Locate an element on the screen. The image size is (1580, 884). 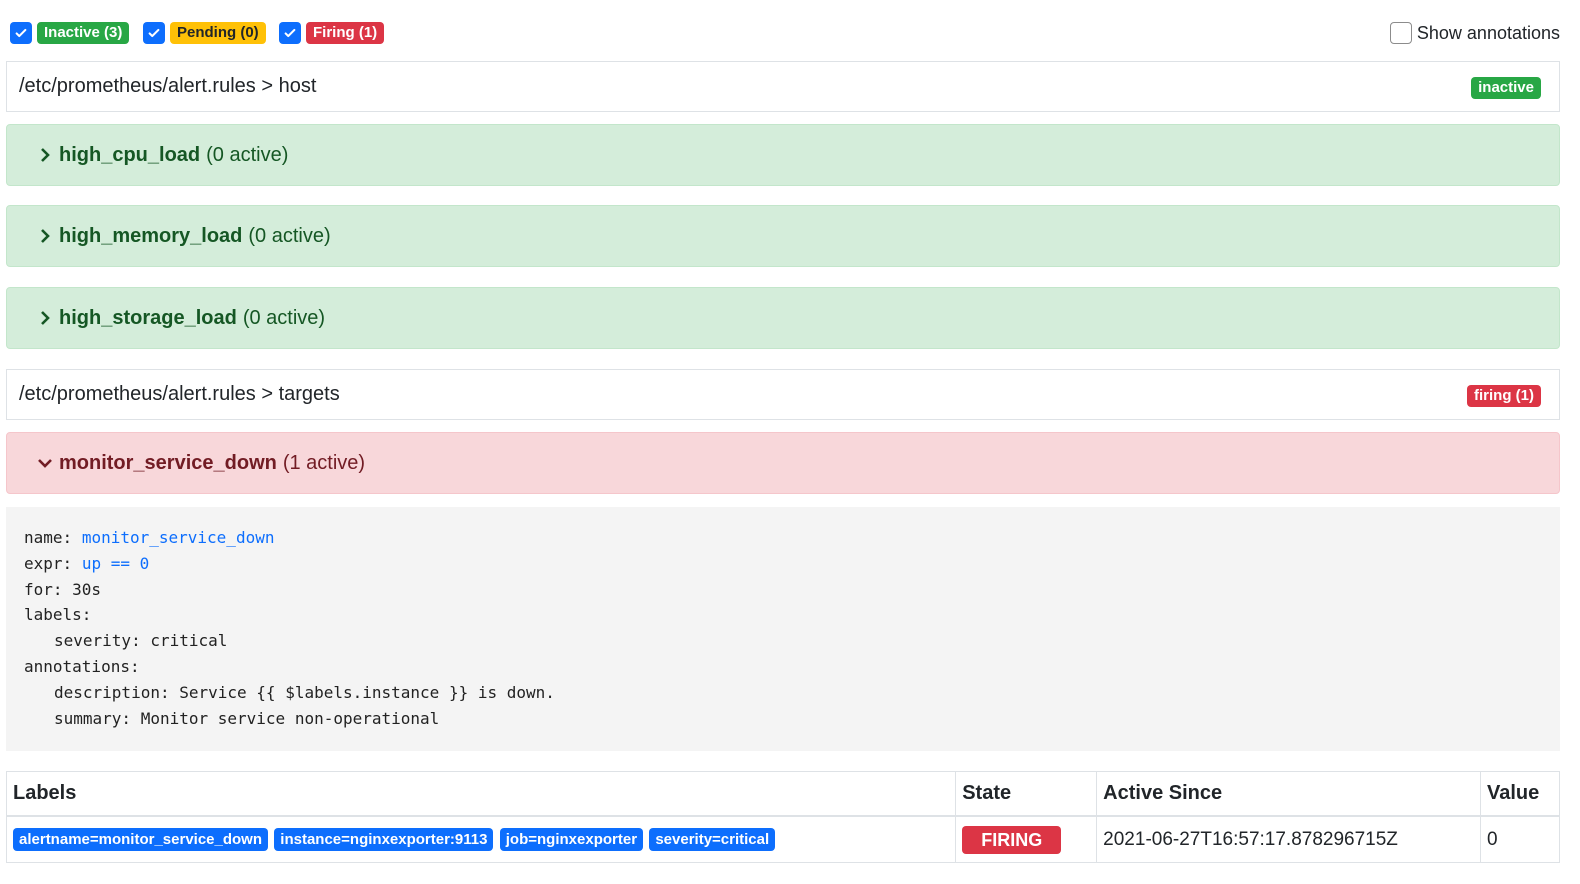
rule-name: high_storage_load is located at coordinates (148, 317).